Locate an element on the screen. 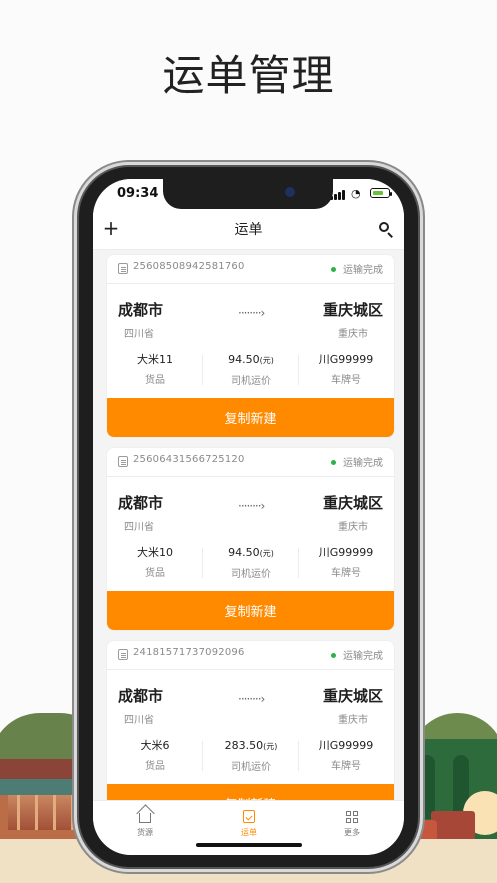  bottom-tab-bar: 货源 运单 更多 is located at coordinates (248, 827).